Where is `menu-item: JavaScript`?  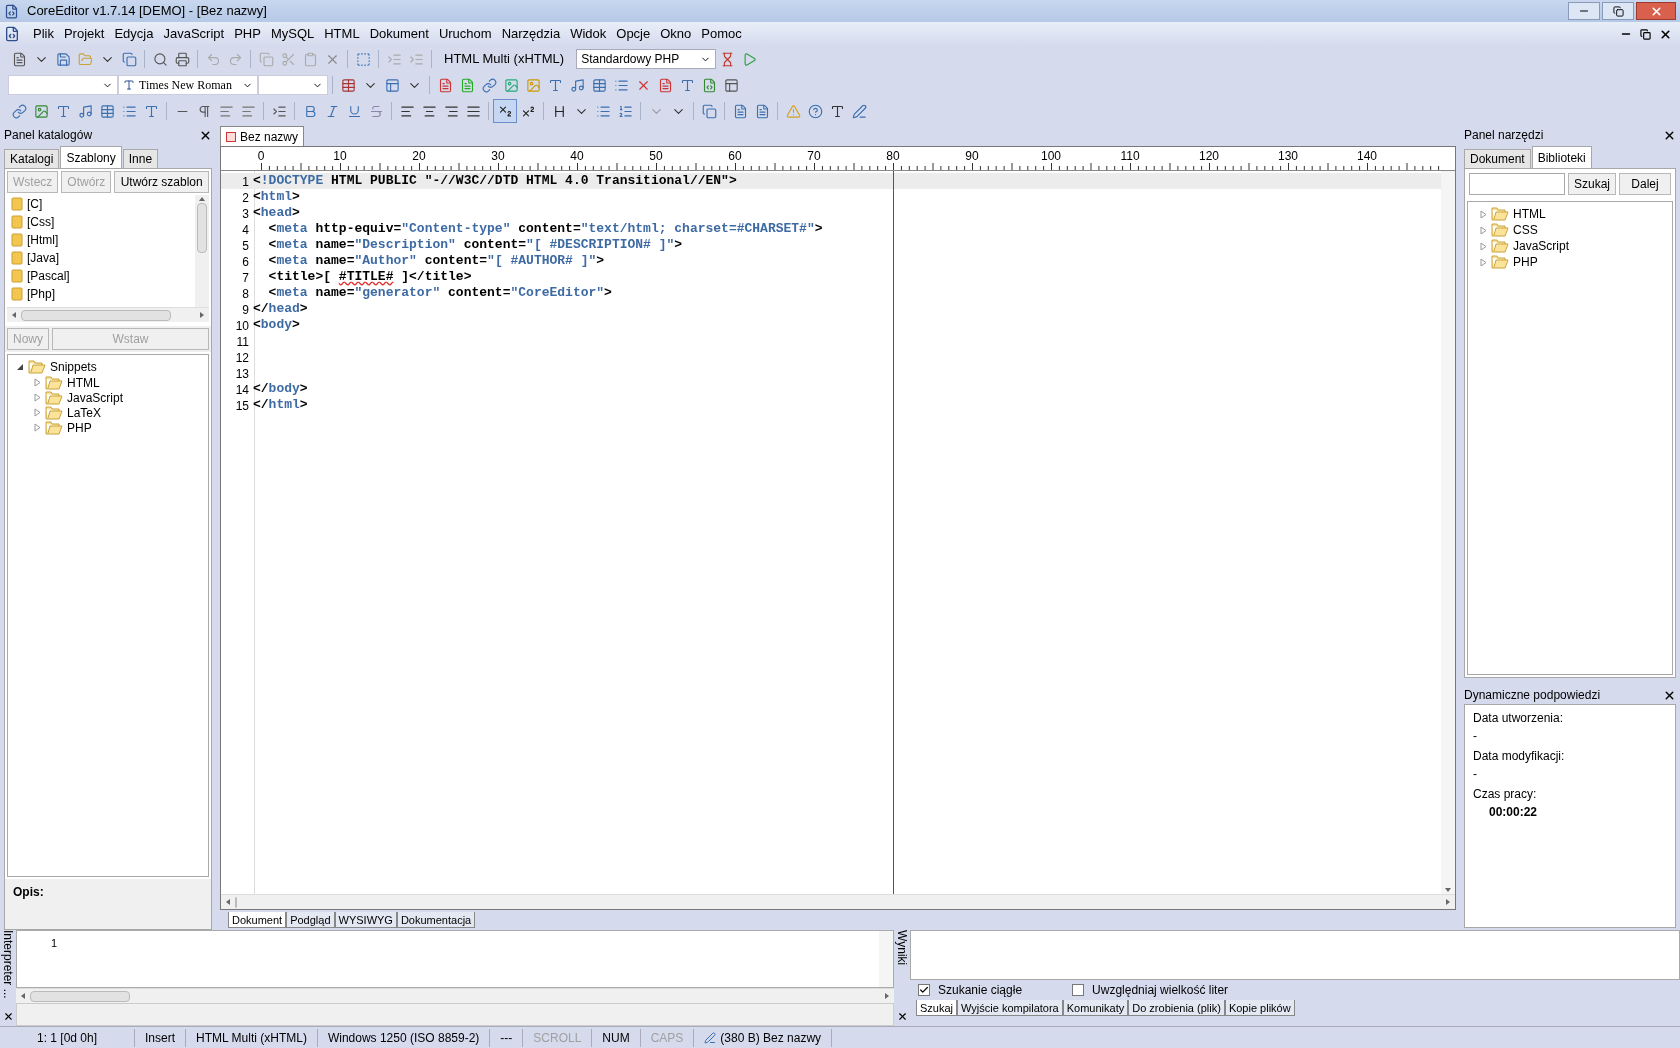 menu-item: JavaScript is located at coordinates (194, 34).